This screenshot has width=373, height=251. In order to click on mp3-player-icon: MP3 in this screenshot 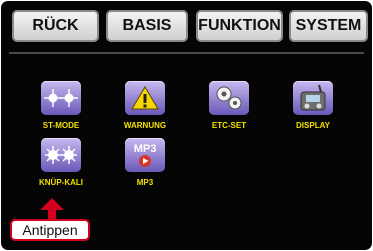, I will do `click(145, 155)`.